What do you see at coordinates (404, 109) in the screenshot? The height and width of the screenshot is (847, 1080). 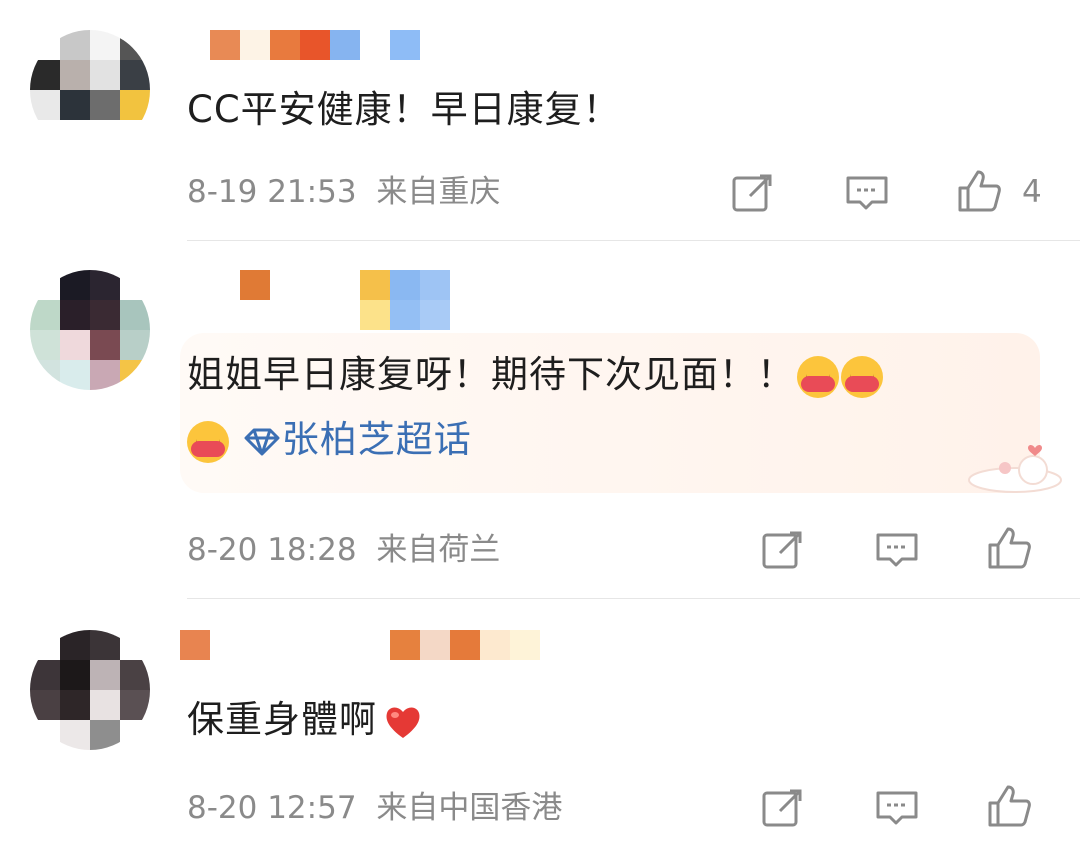 I see `comment-text: CC平安健康！早日康复！` at bounding box center [404, 109].